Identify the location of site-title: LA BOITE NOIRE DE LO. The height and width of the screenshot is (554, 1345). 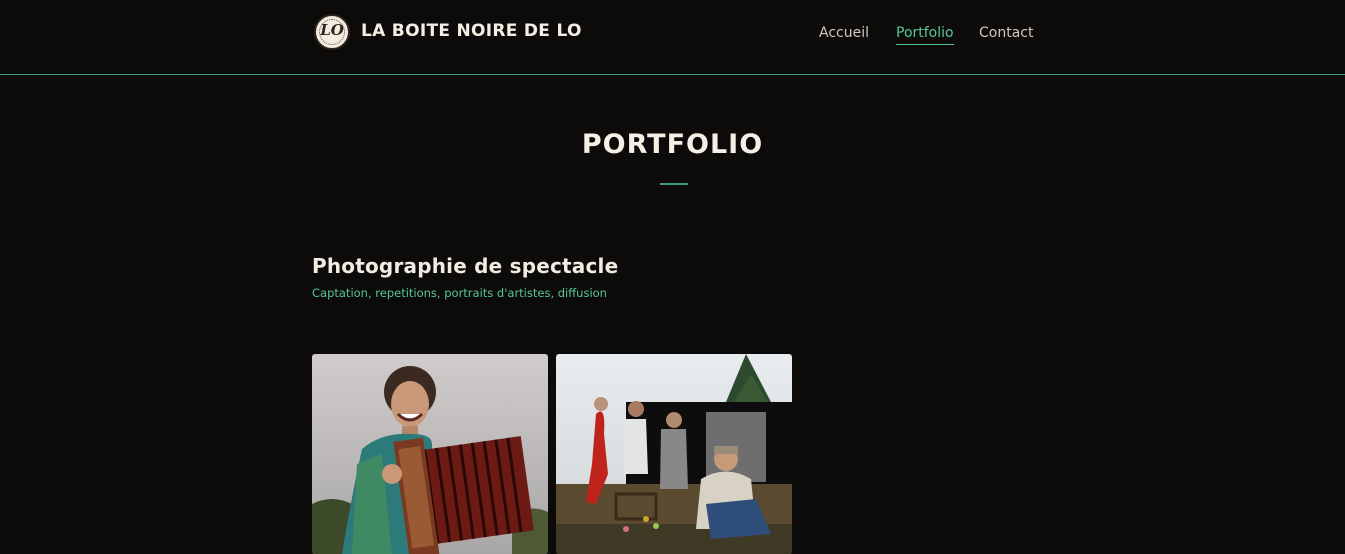
(471, 31).